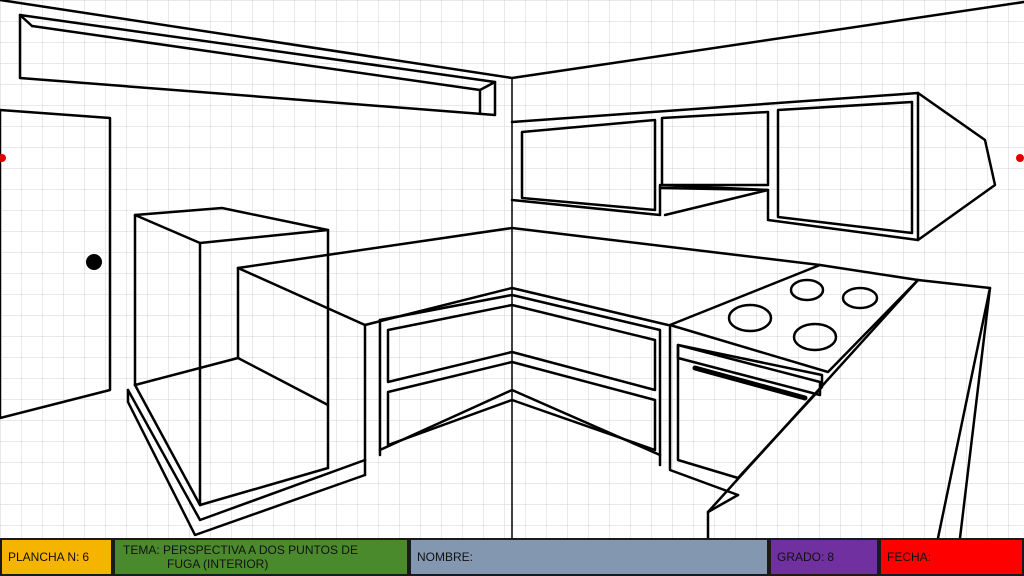 The height and width of the screenshot is (576, 1024). I want to click on grado-cell: GRADO: 8, so click(824, 557).